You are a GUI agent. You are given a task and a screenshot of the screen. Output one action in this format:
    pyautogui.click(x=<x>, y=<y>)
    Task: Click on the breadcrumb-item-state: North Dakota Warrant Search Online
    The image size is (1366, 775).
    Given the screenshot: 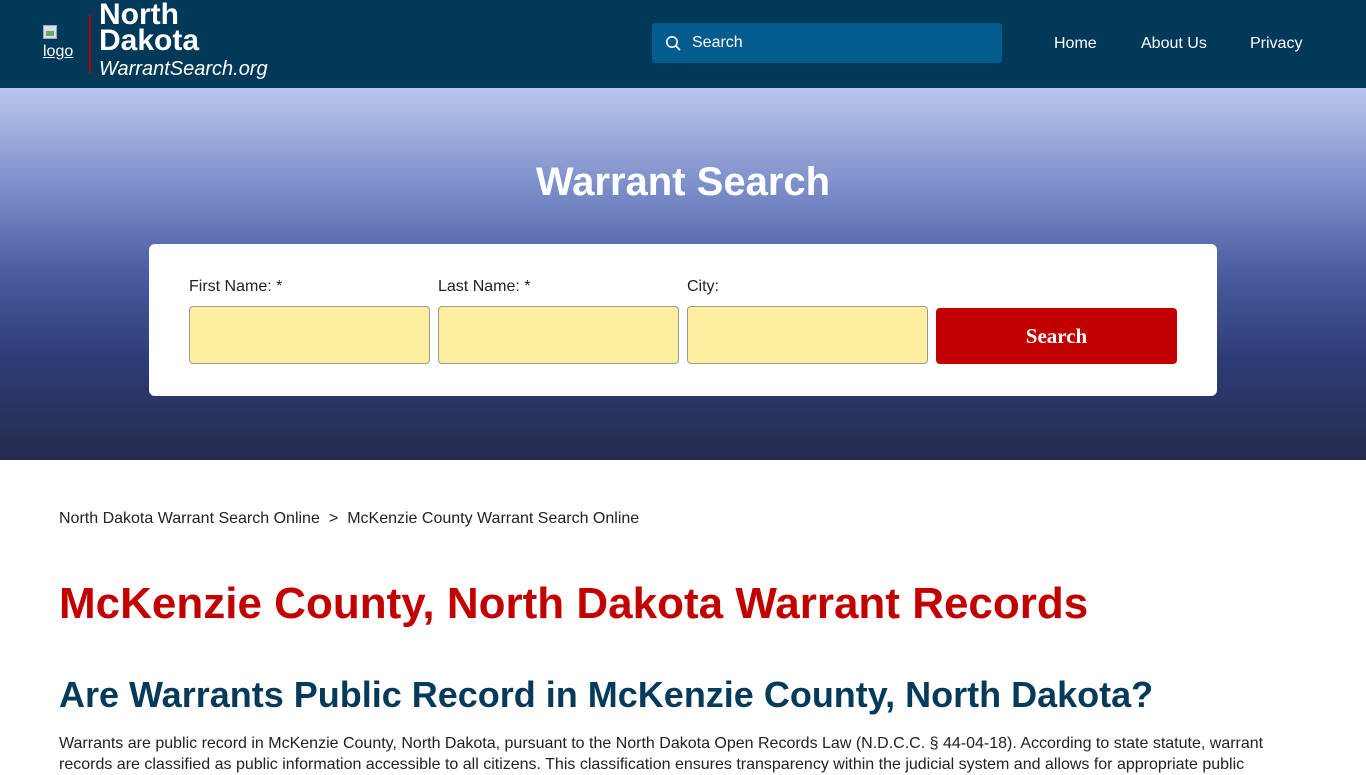 What is the action you would take?
    pyautogui.click(x=189, y=518)
    